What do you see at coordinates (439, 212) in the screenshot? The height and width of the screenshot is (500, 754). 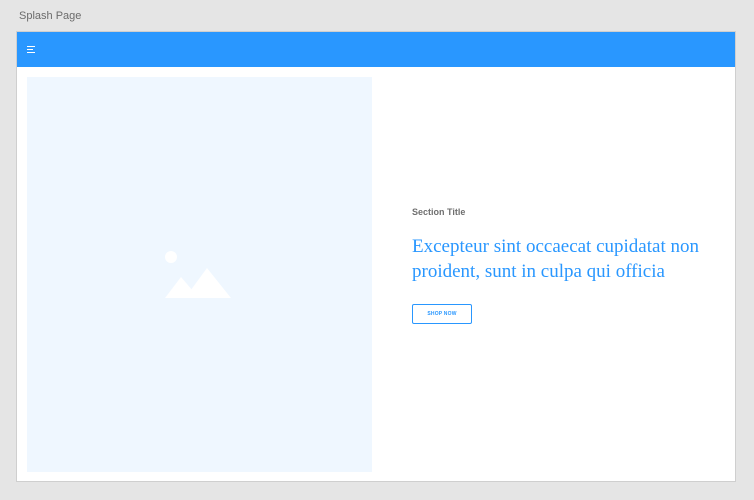 I see `section-title: Section Title` at bounding box center [439, 212].